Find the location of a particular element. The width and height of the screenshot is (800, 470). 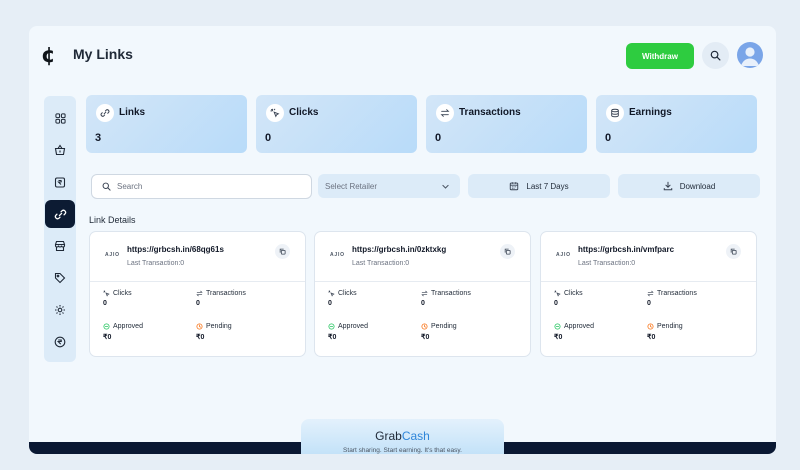

download-button: Download is located at coordinates (689, 186).